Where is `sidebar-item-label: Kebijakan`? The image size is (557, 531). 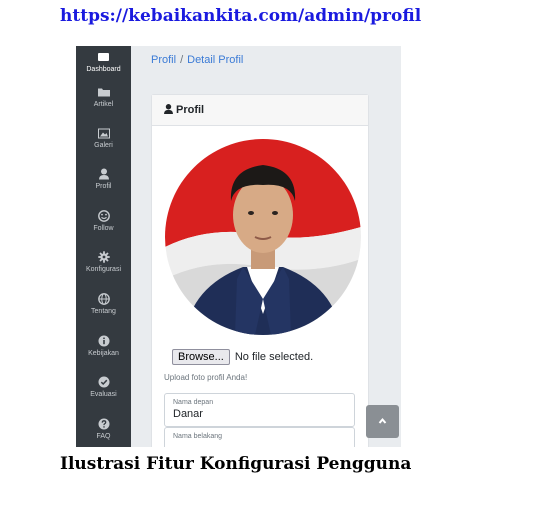 sidebar-item-label: Kebijakan is located at coordinates (103, 353).